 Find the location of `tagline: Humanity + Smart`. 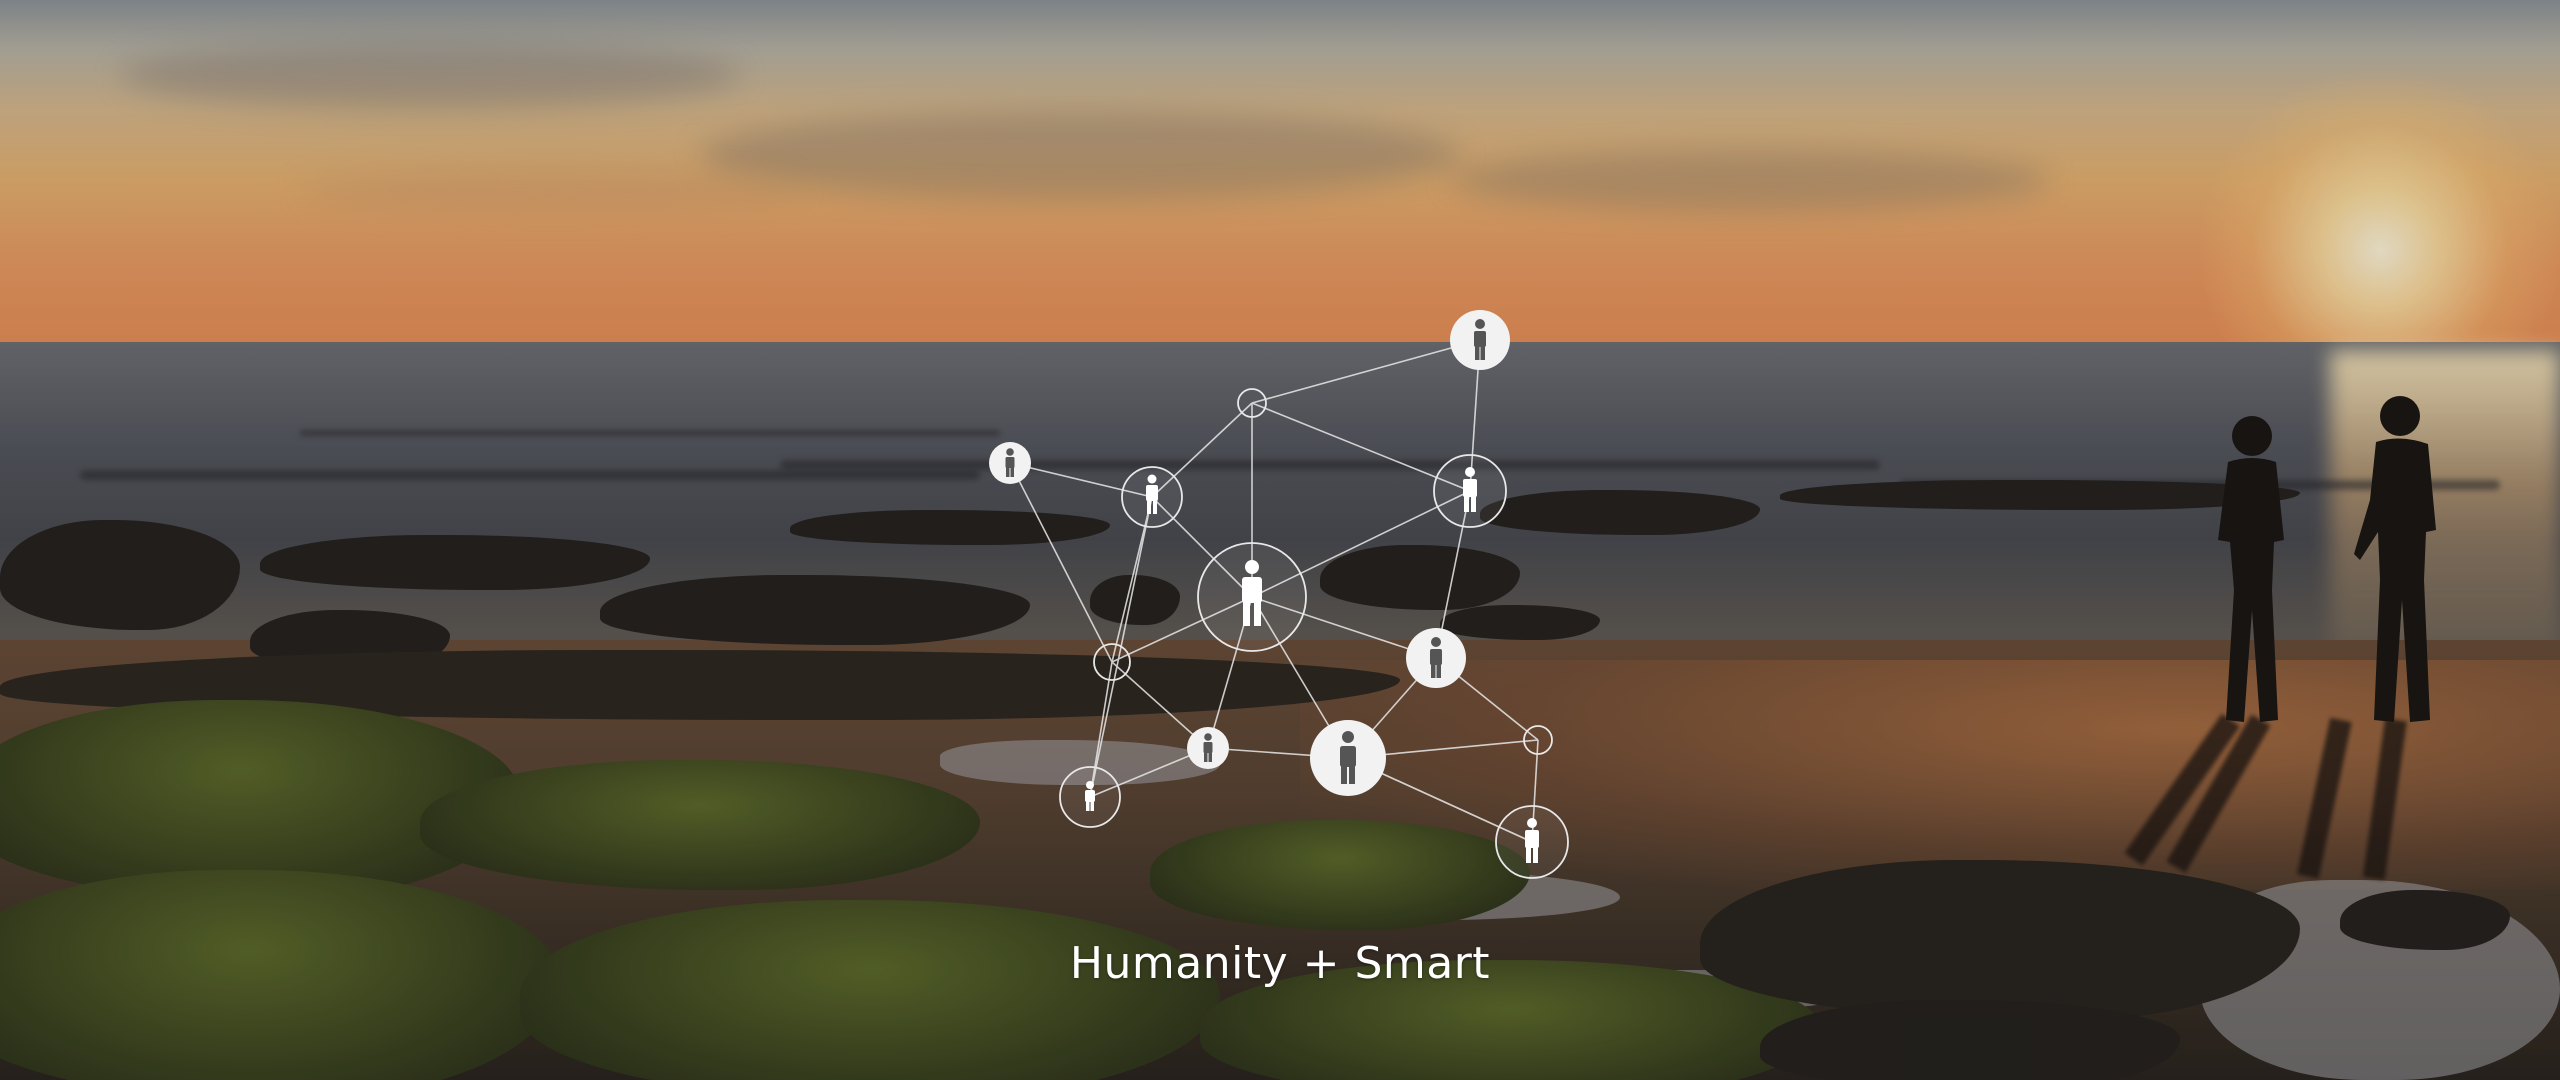

tagline: Humanity + Smart is located at coordinates (1280, 963).